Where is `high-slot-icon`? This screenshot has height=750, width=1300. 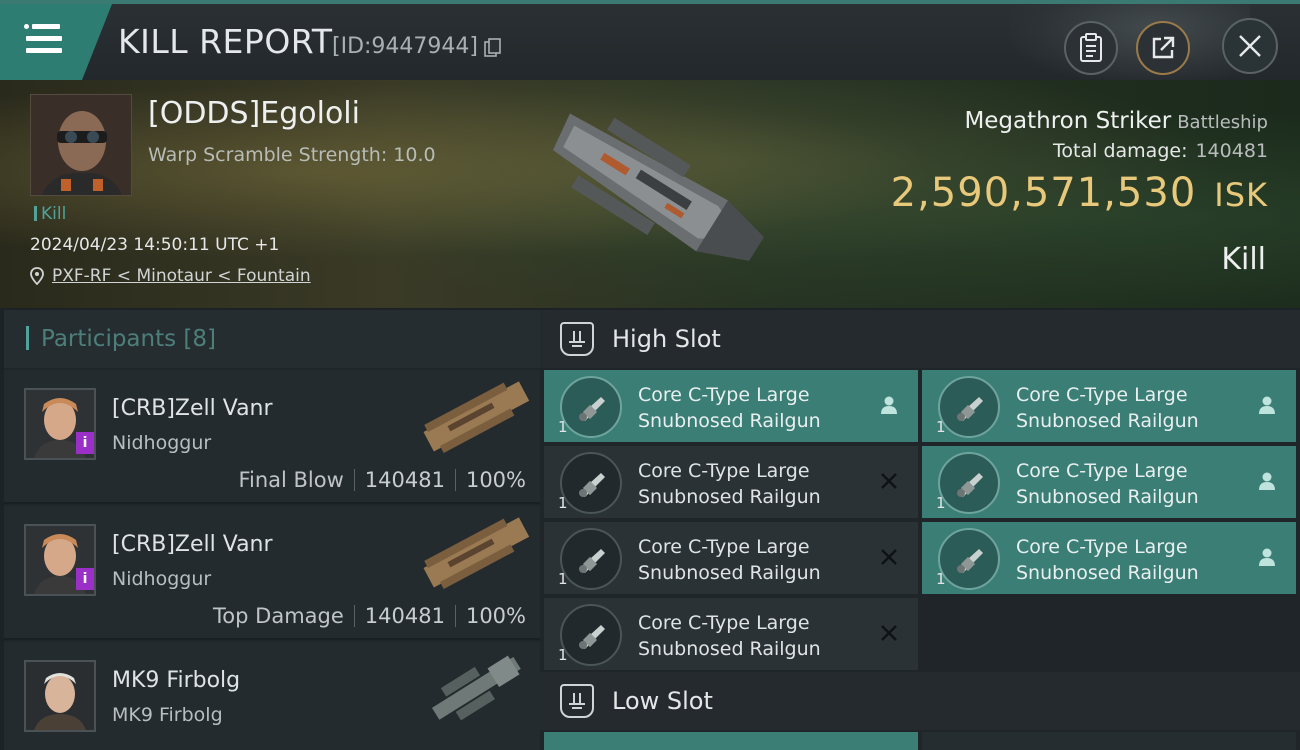
high-slot-icon is located at coordinates (577, 339).